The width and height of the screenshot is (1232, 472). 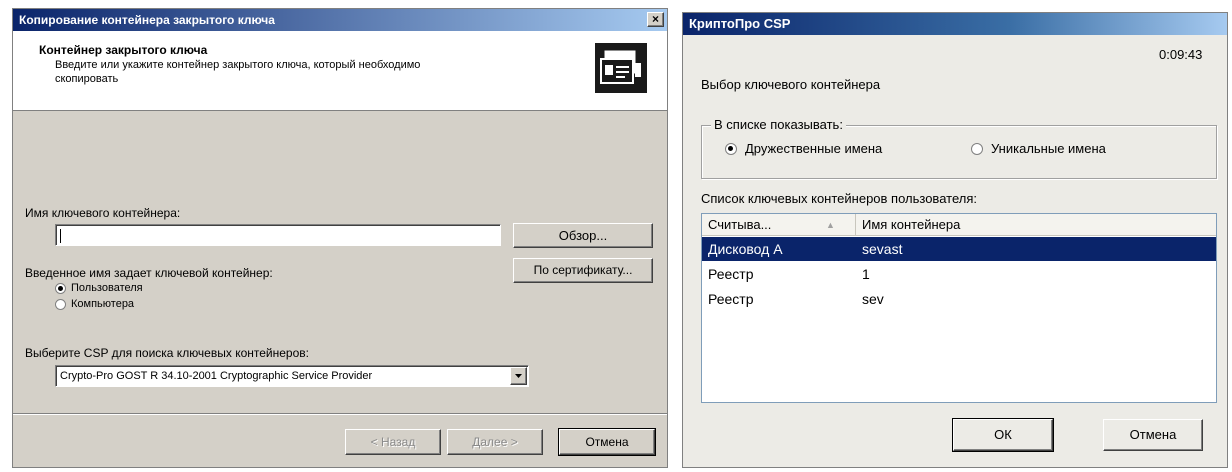 What do you see at coordinates (778, 124) in the screenshot?
I see `show-group-label: В списке показывать:` at bounding box center [778, 124].